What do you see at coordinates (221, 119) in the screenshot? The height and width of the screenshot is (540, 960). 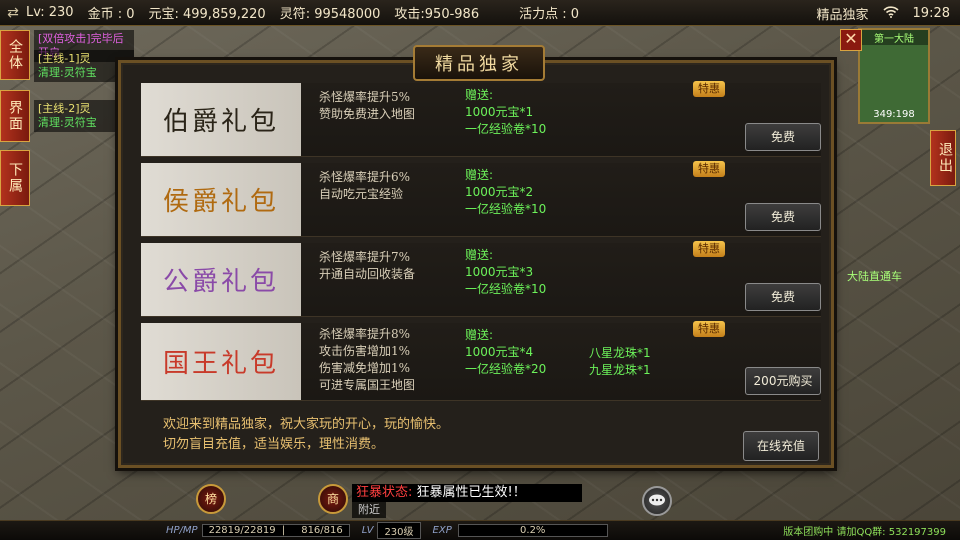 I see `package-name: 伯爵礼包` at bounding box center [221, 119].